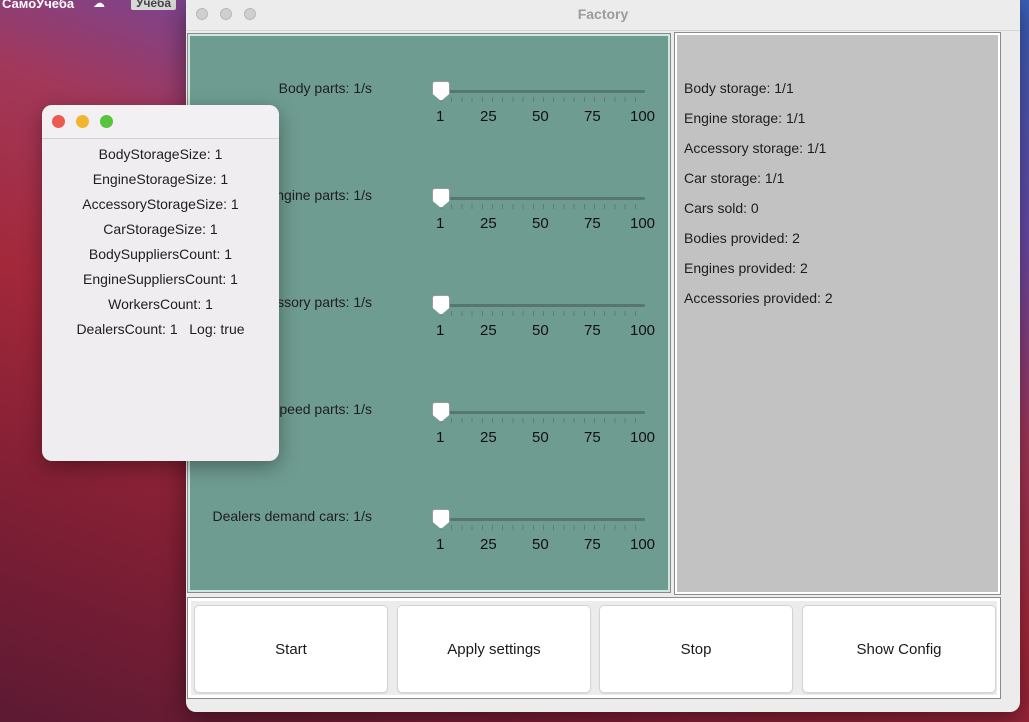  Describe the element at coordinates (160, 329) in the screenshot. I see `config-dealers-log: DealersCount: 1 Log: true` at that location.